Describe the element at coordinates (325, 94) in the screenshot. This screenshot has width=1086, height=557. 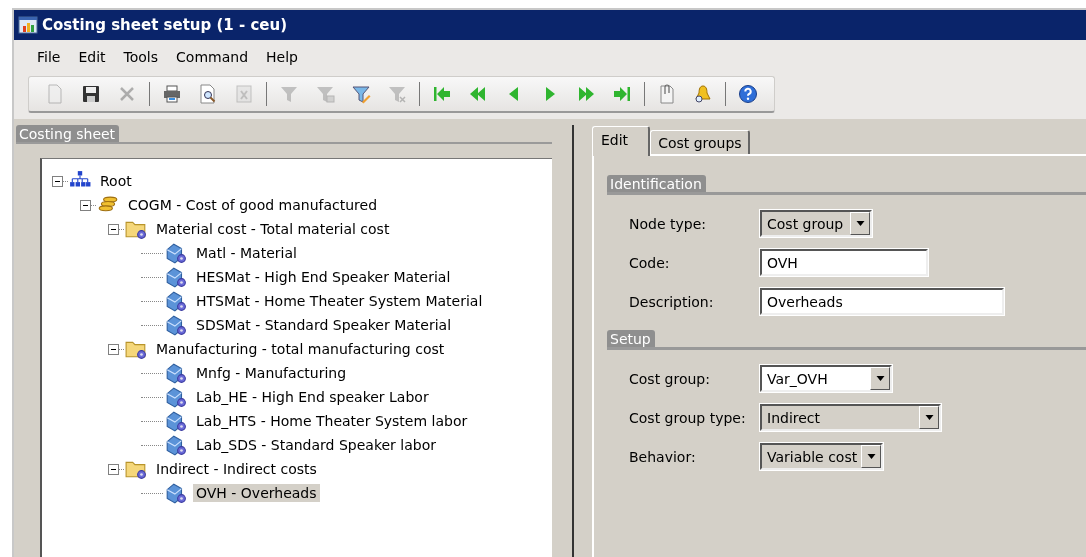
I see `funnel-grid-icon` at that location.